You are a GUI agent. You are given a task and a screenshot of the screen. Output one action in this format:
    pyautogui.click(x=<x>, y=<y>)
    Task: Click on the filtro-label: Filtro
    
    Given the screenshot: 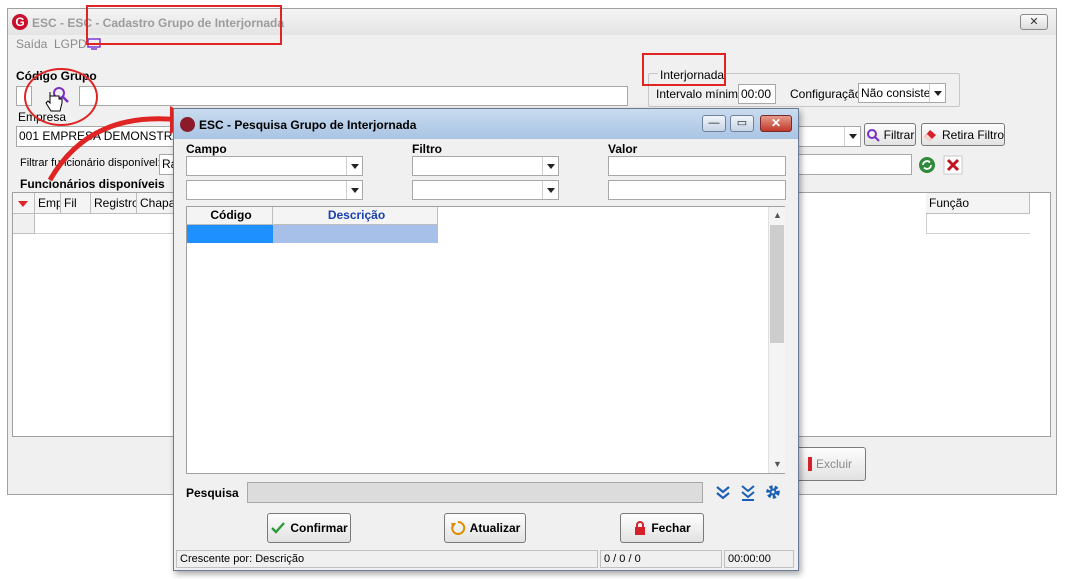 What is the action you would take?
    pyautogui.click(x=427, y=149)
    